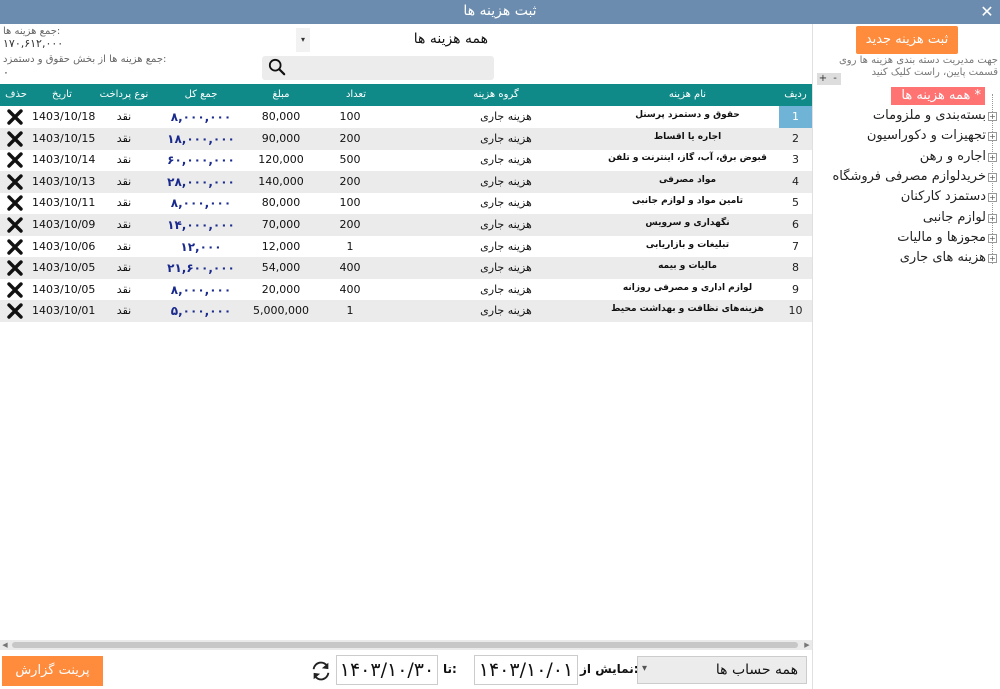  What do you see at coordinates (807, 645) in the screenshot?
I see `scroll-right-icon: ▶` at bounding box center [807, 645].